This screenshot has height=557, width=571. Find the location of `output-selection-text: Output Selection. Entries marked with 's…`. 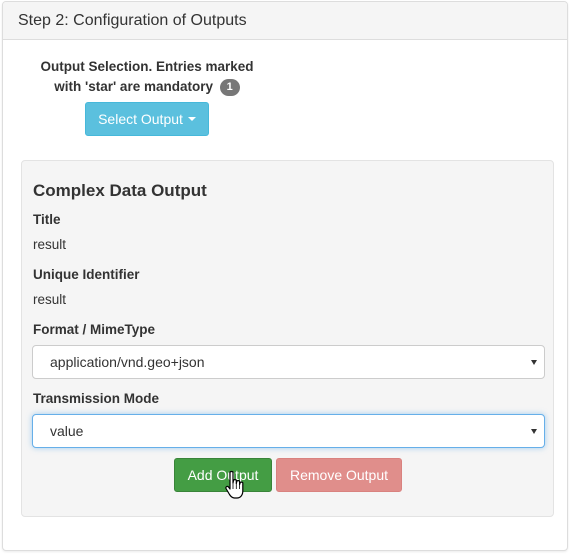

output-selection-text: Output Selection. Entries marked with 's… is located at coordinates (147, 77).